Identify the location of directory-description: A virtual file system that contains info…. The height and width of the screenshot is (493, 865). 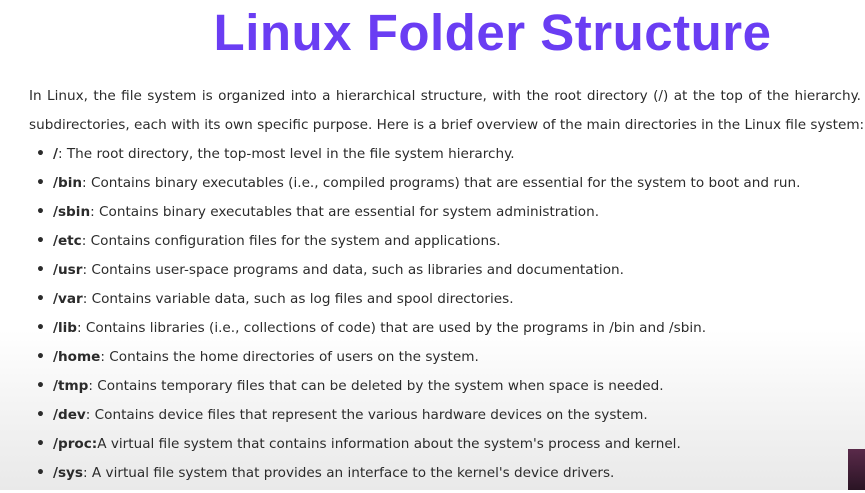
(389, 444).